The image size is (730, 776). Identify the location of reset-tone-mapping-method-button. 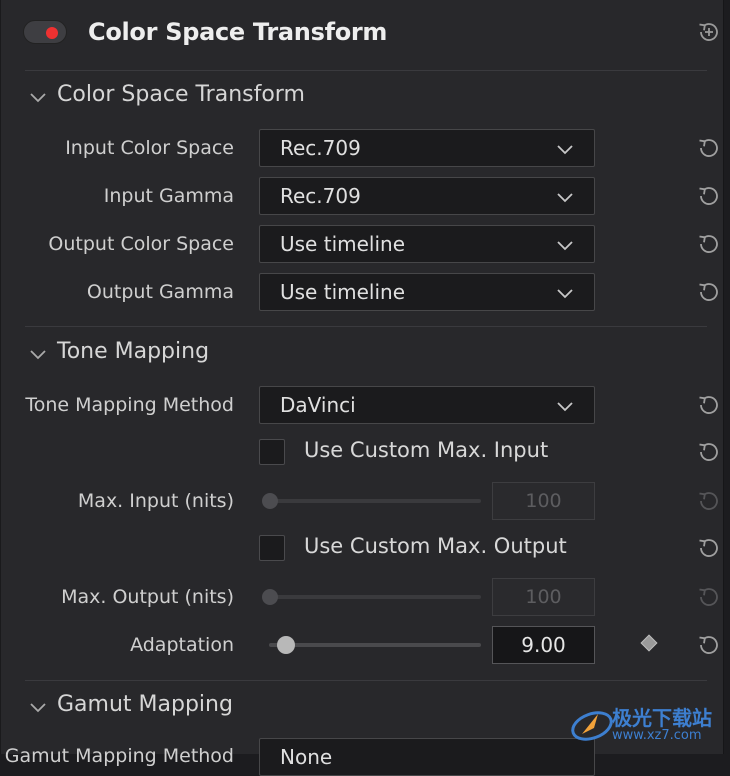
(709, 405).